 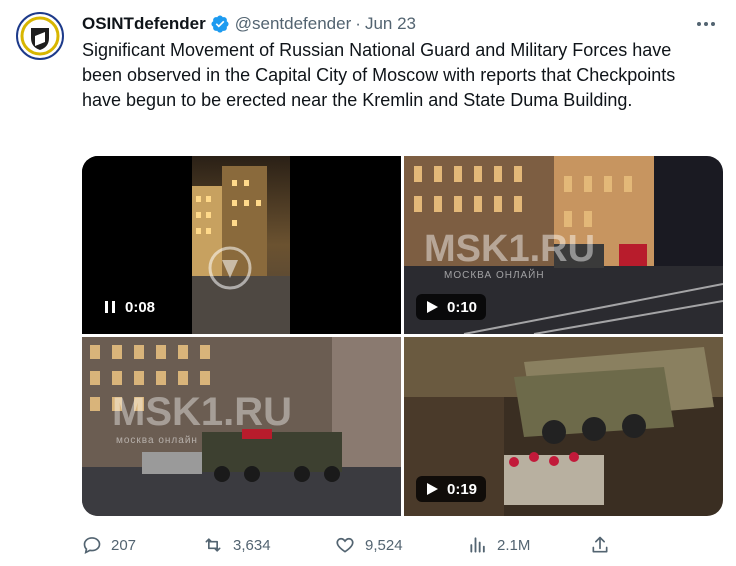 I want to click on views-count: 2.1M, so click(x=514, y=545).